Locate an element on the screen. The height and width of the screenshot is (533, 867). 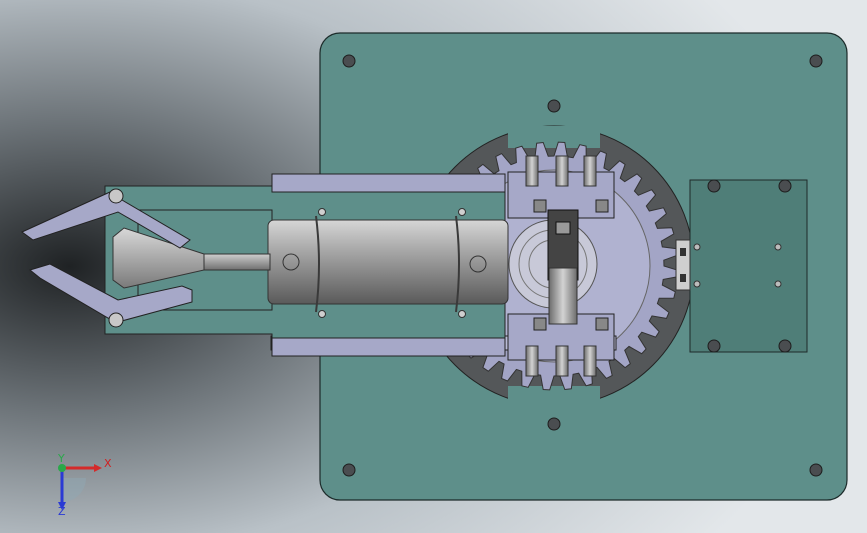
x-axis-label: X is located at coordinates (108, 463).